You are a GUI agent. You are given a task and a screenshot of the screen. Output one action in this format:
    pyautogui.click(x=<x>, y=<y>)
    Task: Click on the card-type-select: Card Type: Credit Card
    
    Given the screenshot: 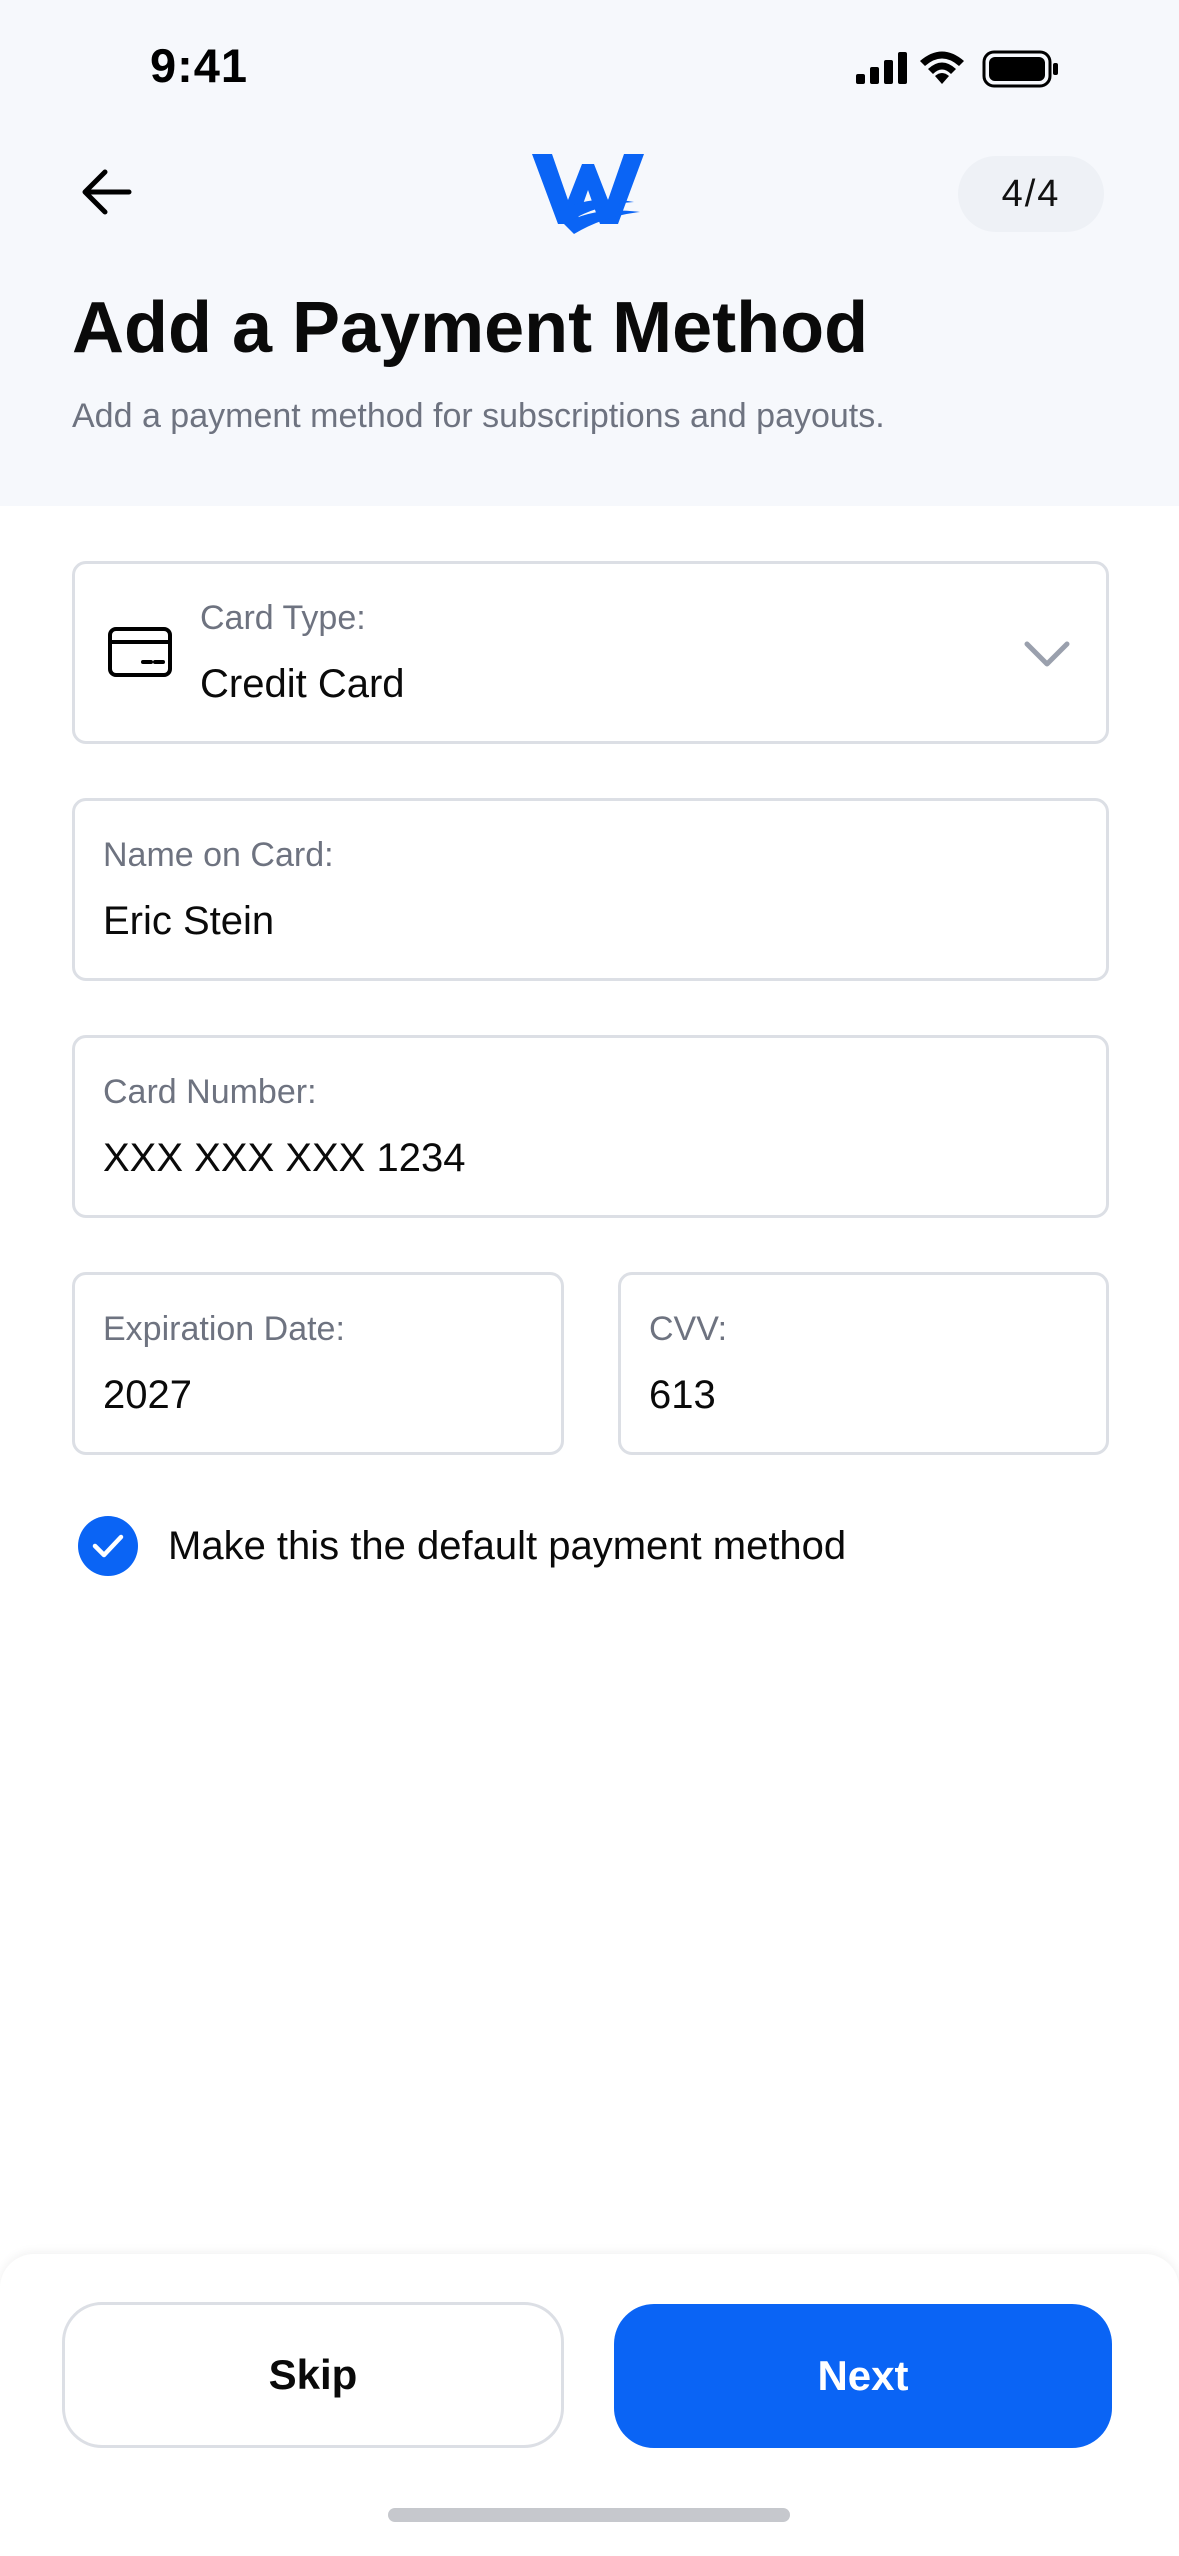 What is the action you would take?
    pyautogui.click(x=590, y=652)
    